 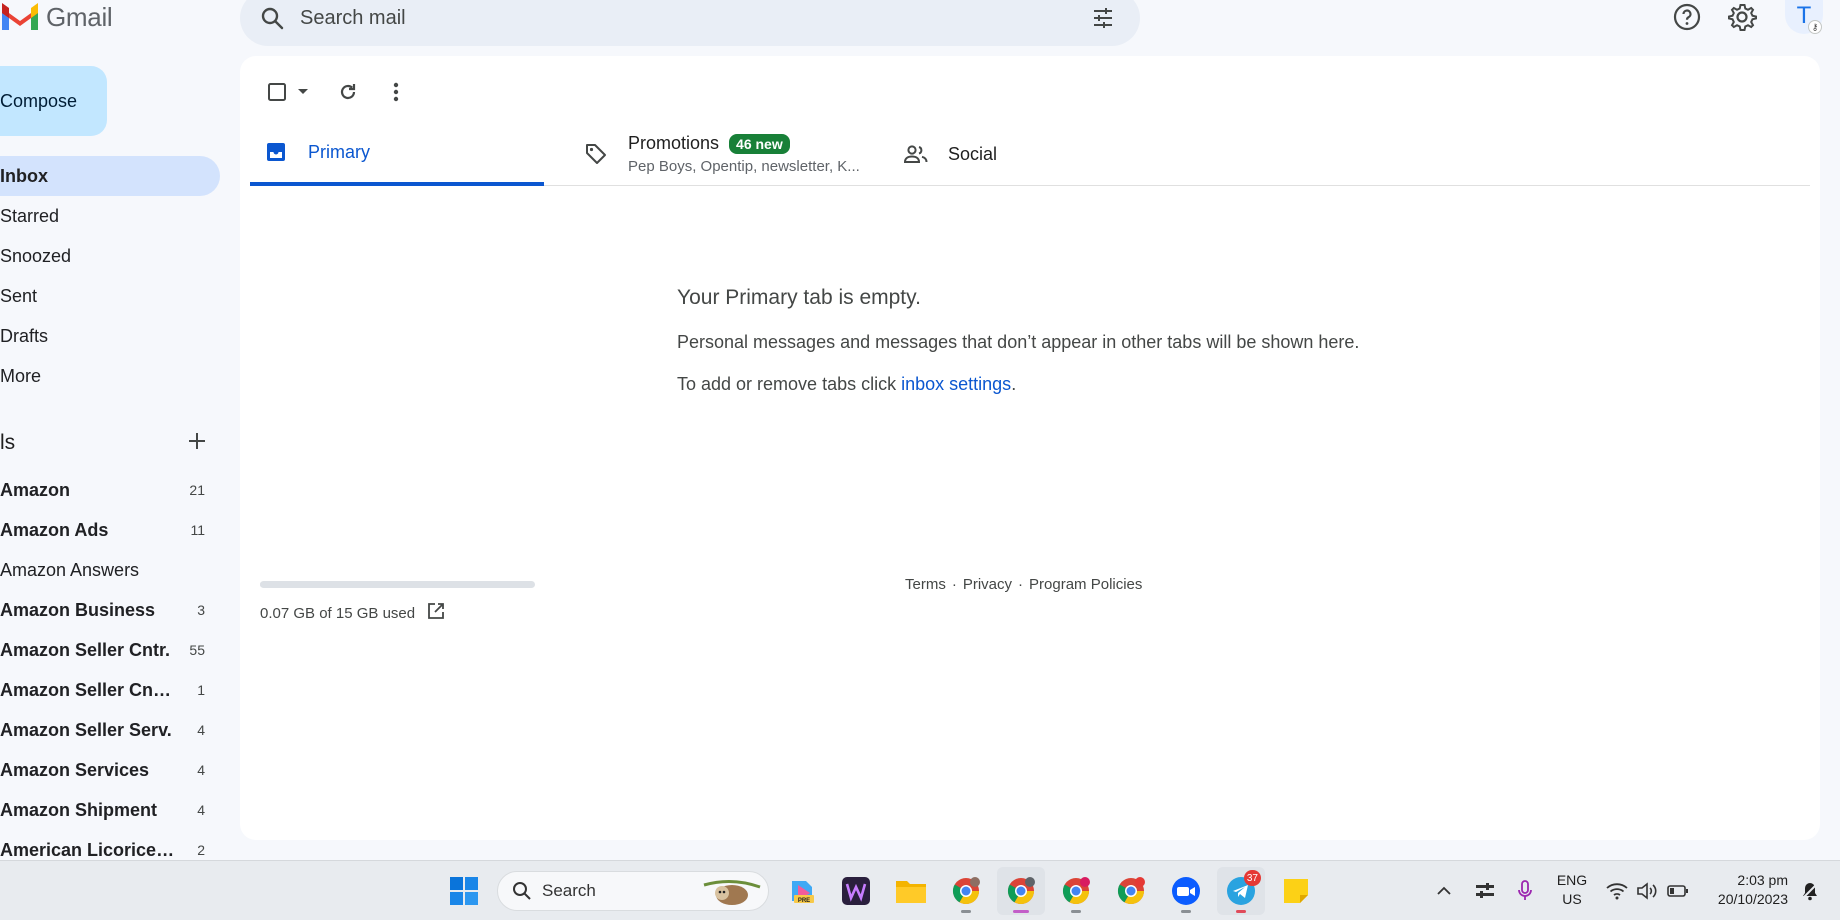 I want to click on w-app-icon, so click(x=856, y=891).